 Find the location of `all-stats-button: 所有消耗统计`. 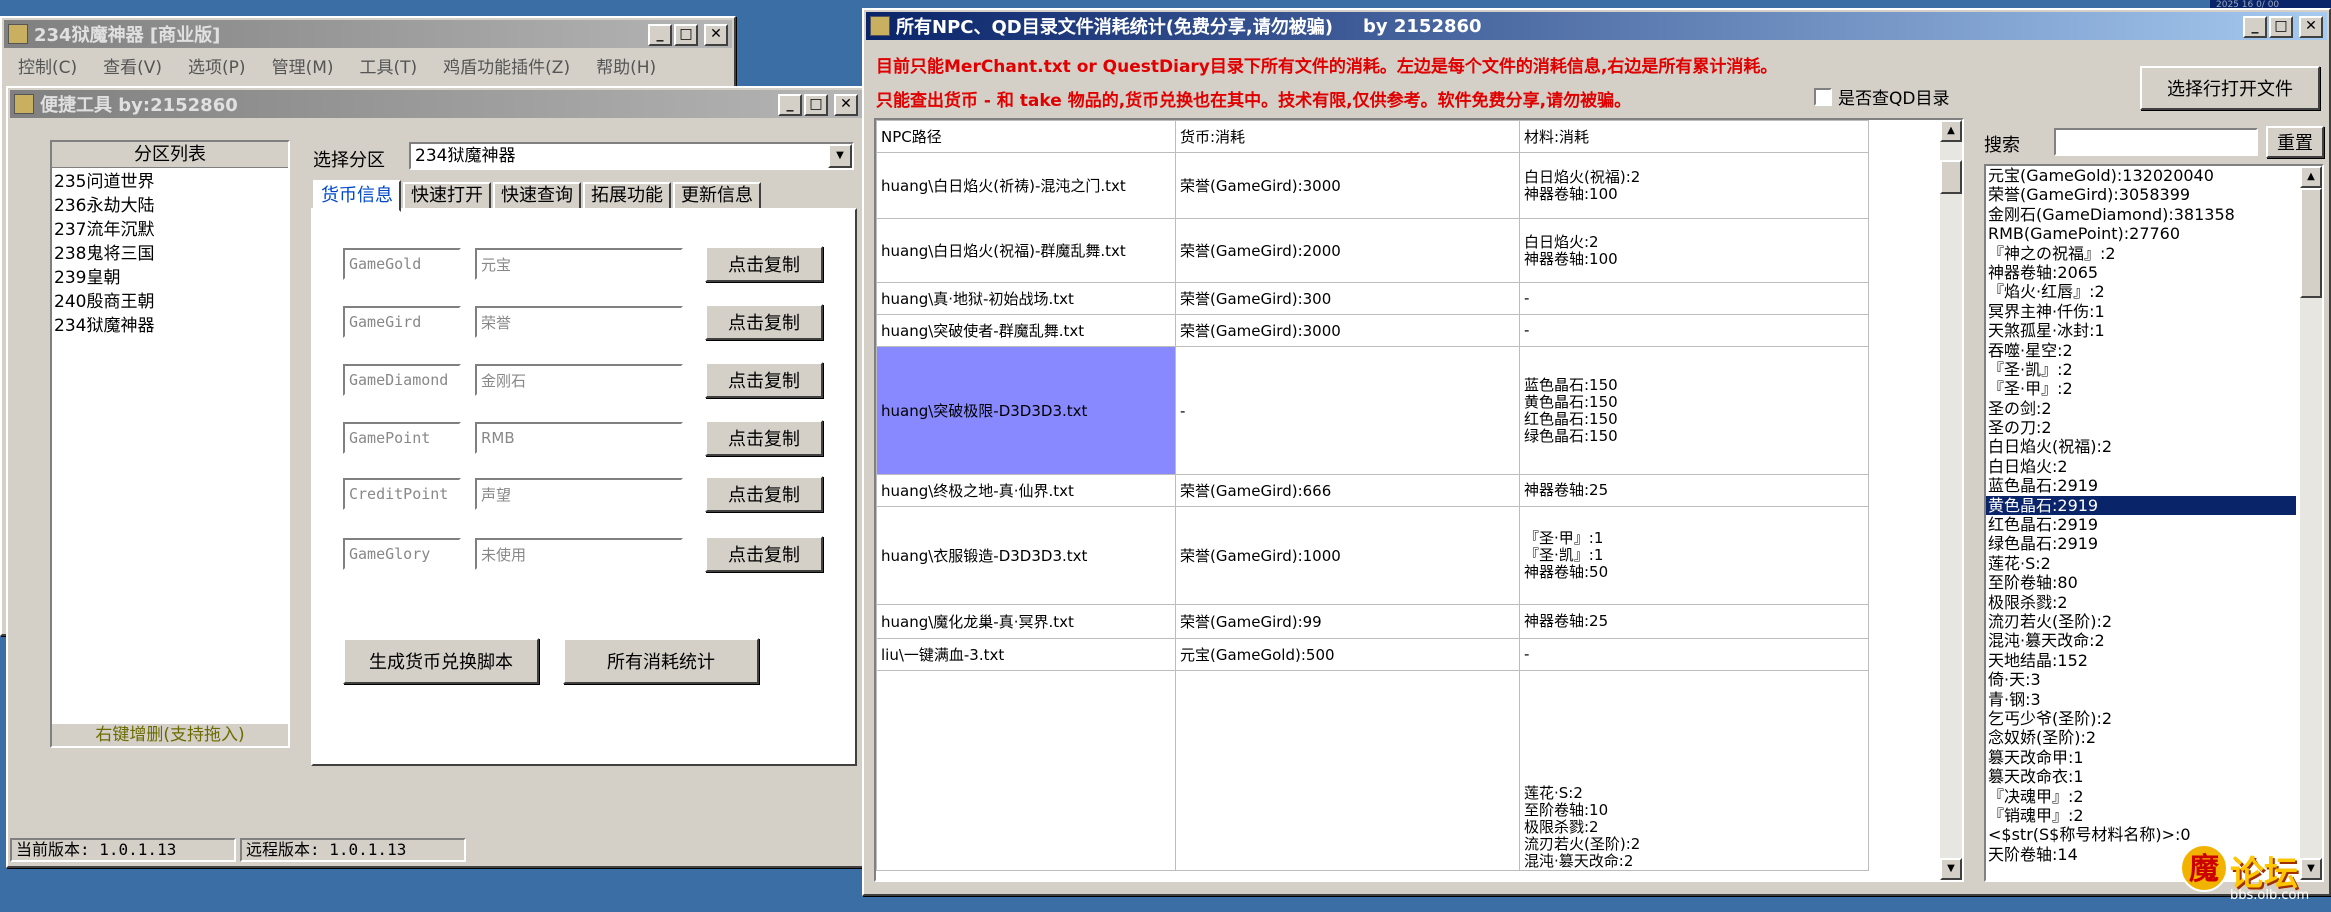

all-stats-button: 所有消耗统计 is located at coordinates (661, 661).